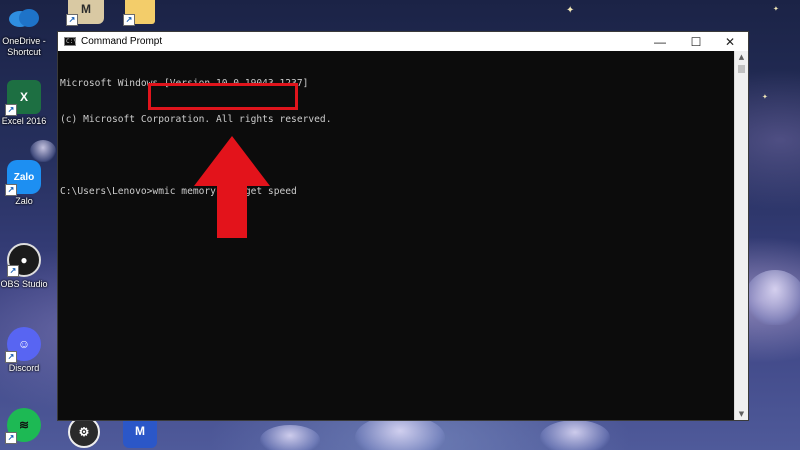 The height and width of the screenshot is (450, 800). What do you see at coordinates (23, 345) in the screenshot?
I see `discord-icon: ☺ ↗` at bounding box center [23, 345].